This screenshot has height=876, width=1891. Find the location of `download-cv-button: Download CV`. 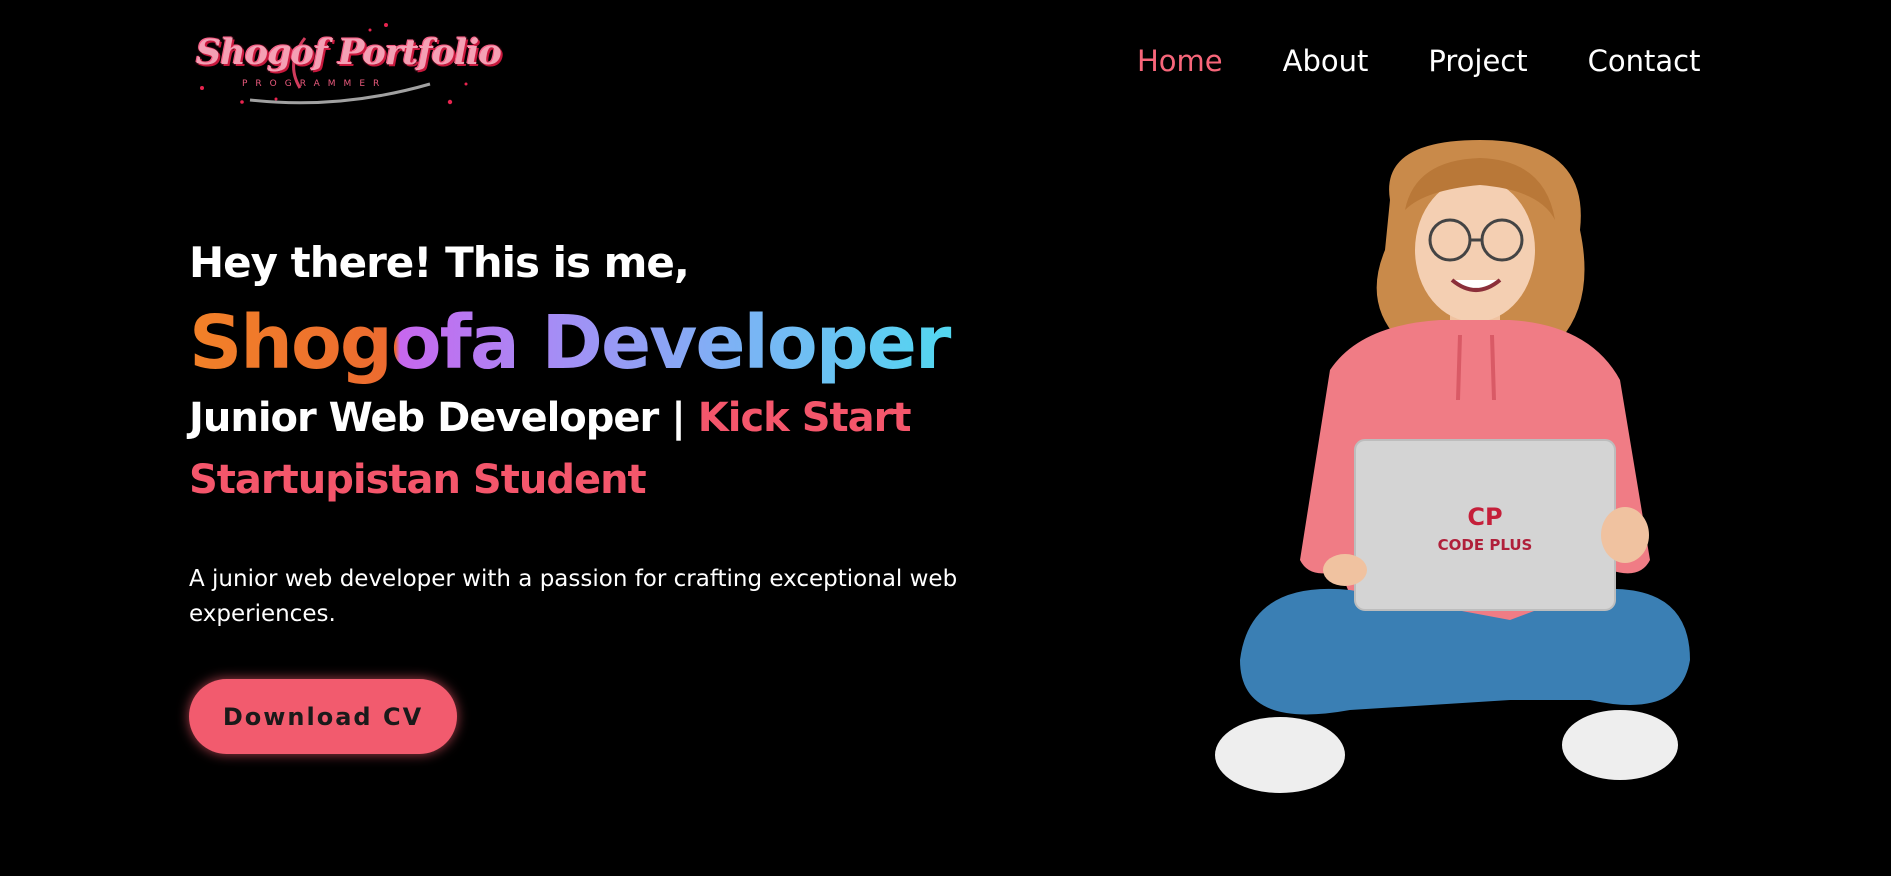

download-cv-button: Download CV is located at coordinates (323, 716).